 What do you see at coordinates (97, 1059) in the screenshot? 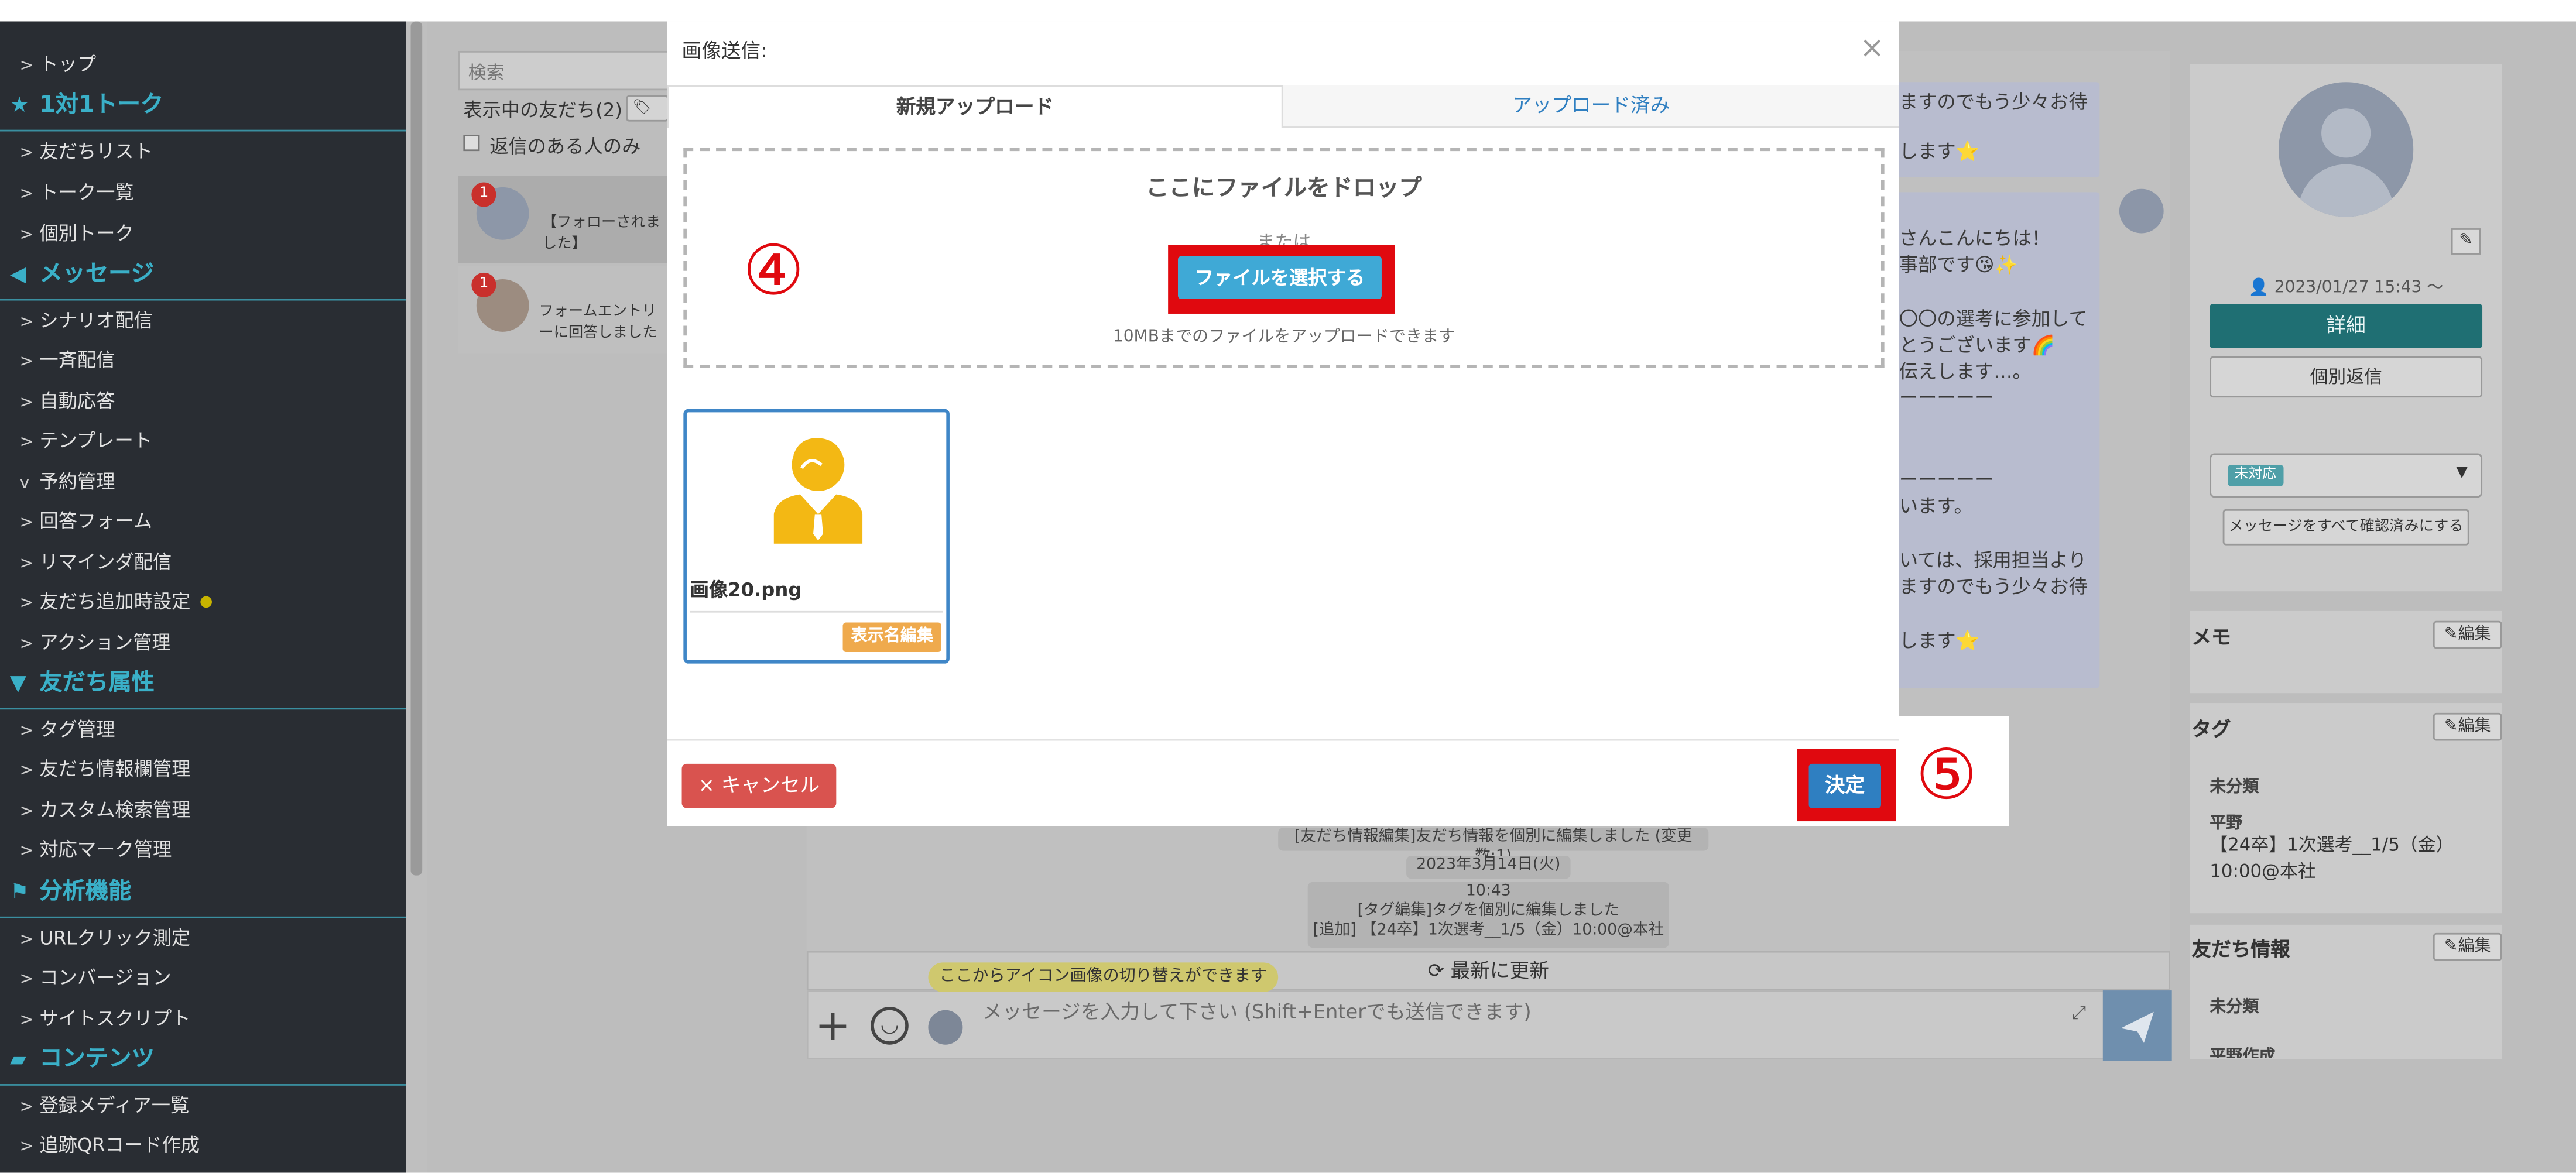
I see `section-label: コンテンツ` at bounding box center [97, 1059].